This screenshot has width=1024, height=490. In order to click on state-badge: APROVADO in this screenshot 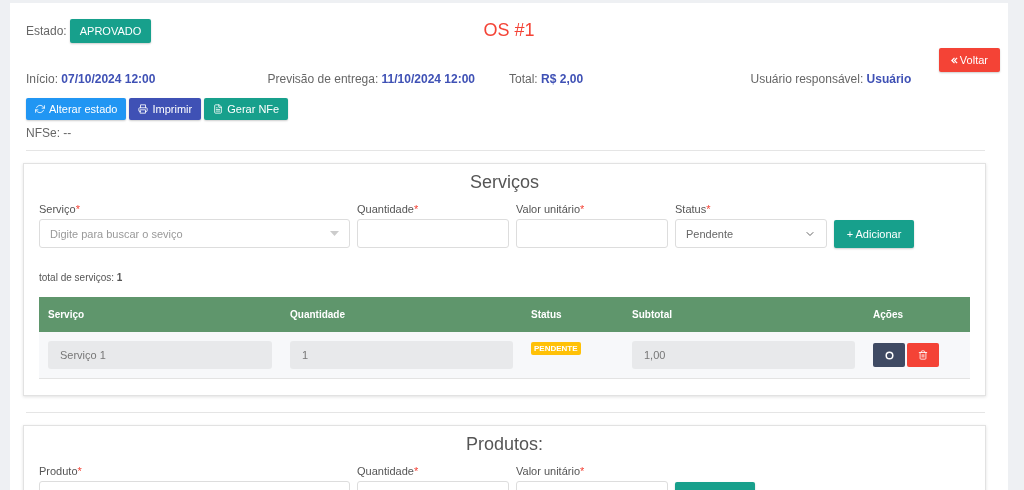, I will do `click(110, 31)`.